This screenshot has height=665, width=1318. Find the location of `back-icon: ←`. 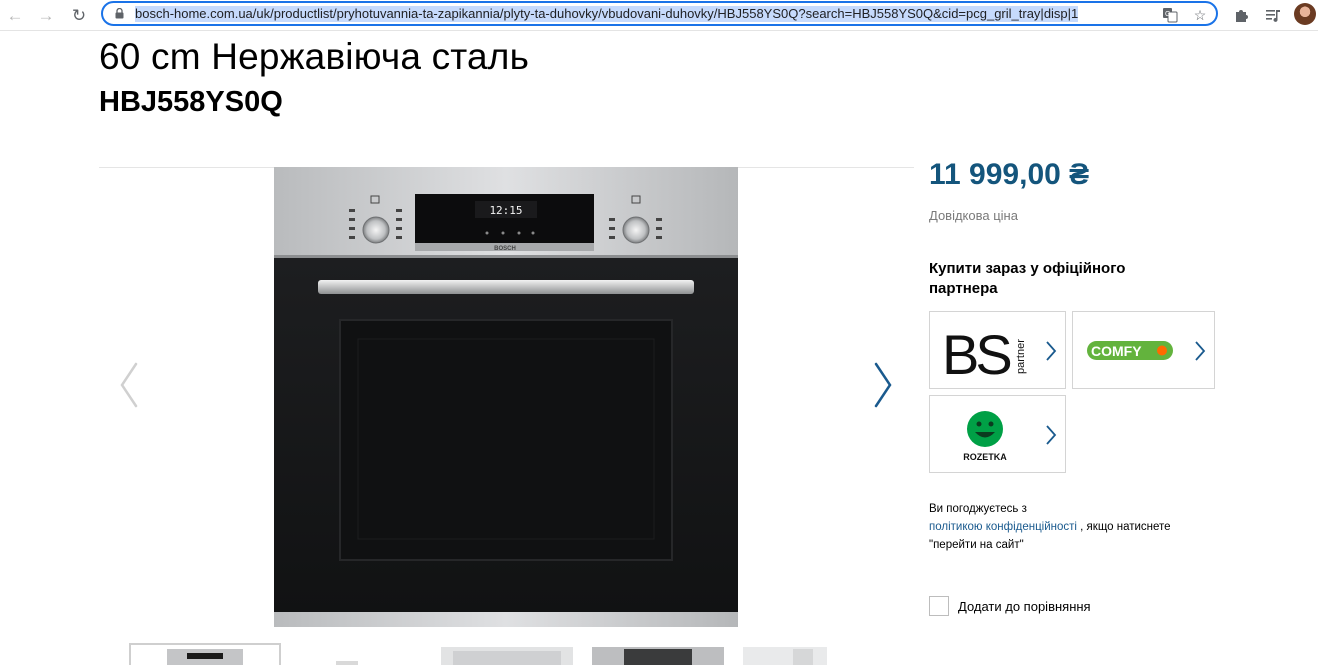

back-icon: ← is located at coordinates (15, 15).